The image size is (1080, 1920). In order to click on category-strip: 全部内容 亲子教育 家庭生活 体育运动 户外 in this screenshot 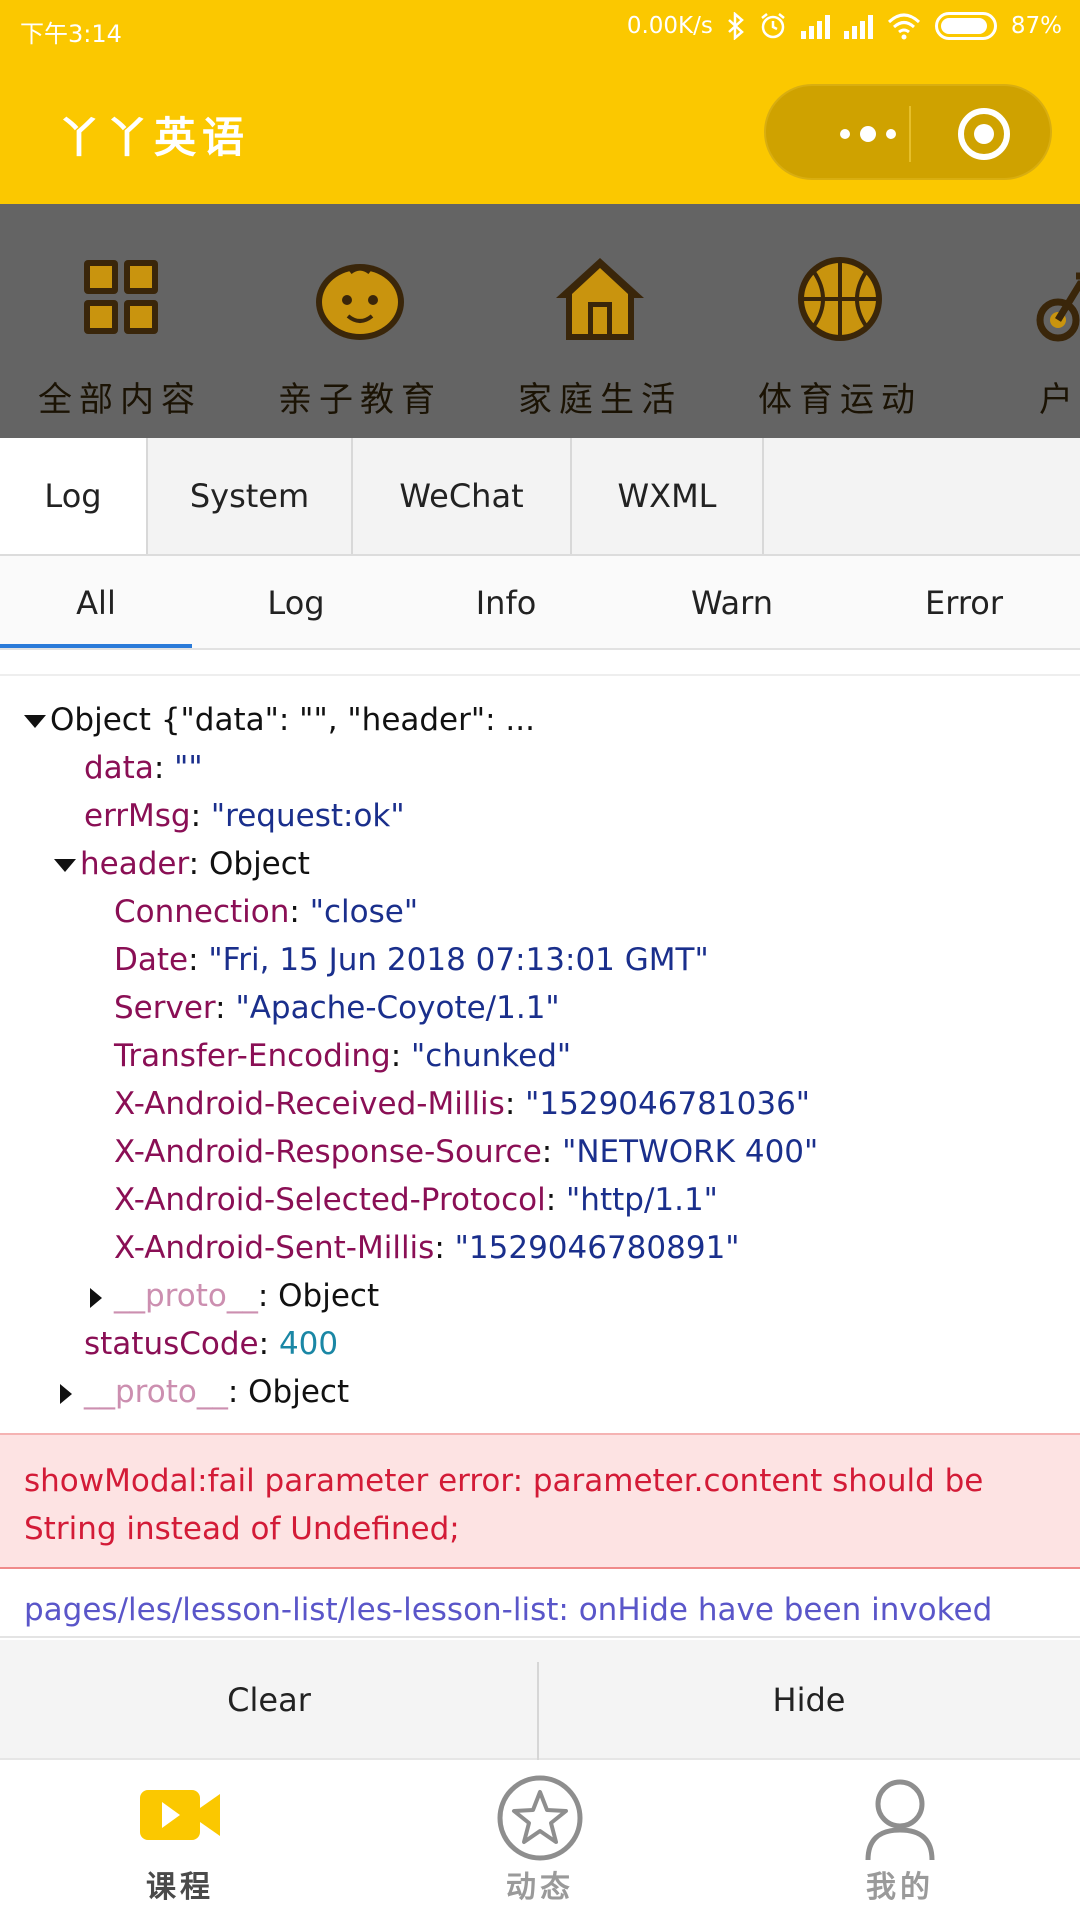, I will do `click(540, 321)`.